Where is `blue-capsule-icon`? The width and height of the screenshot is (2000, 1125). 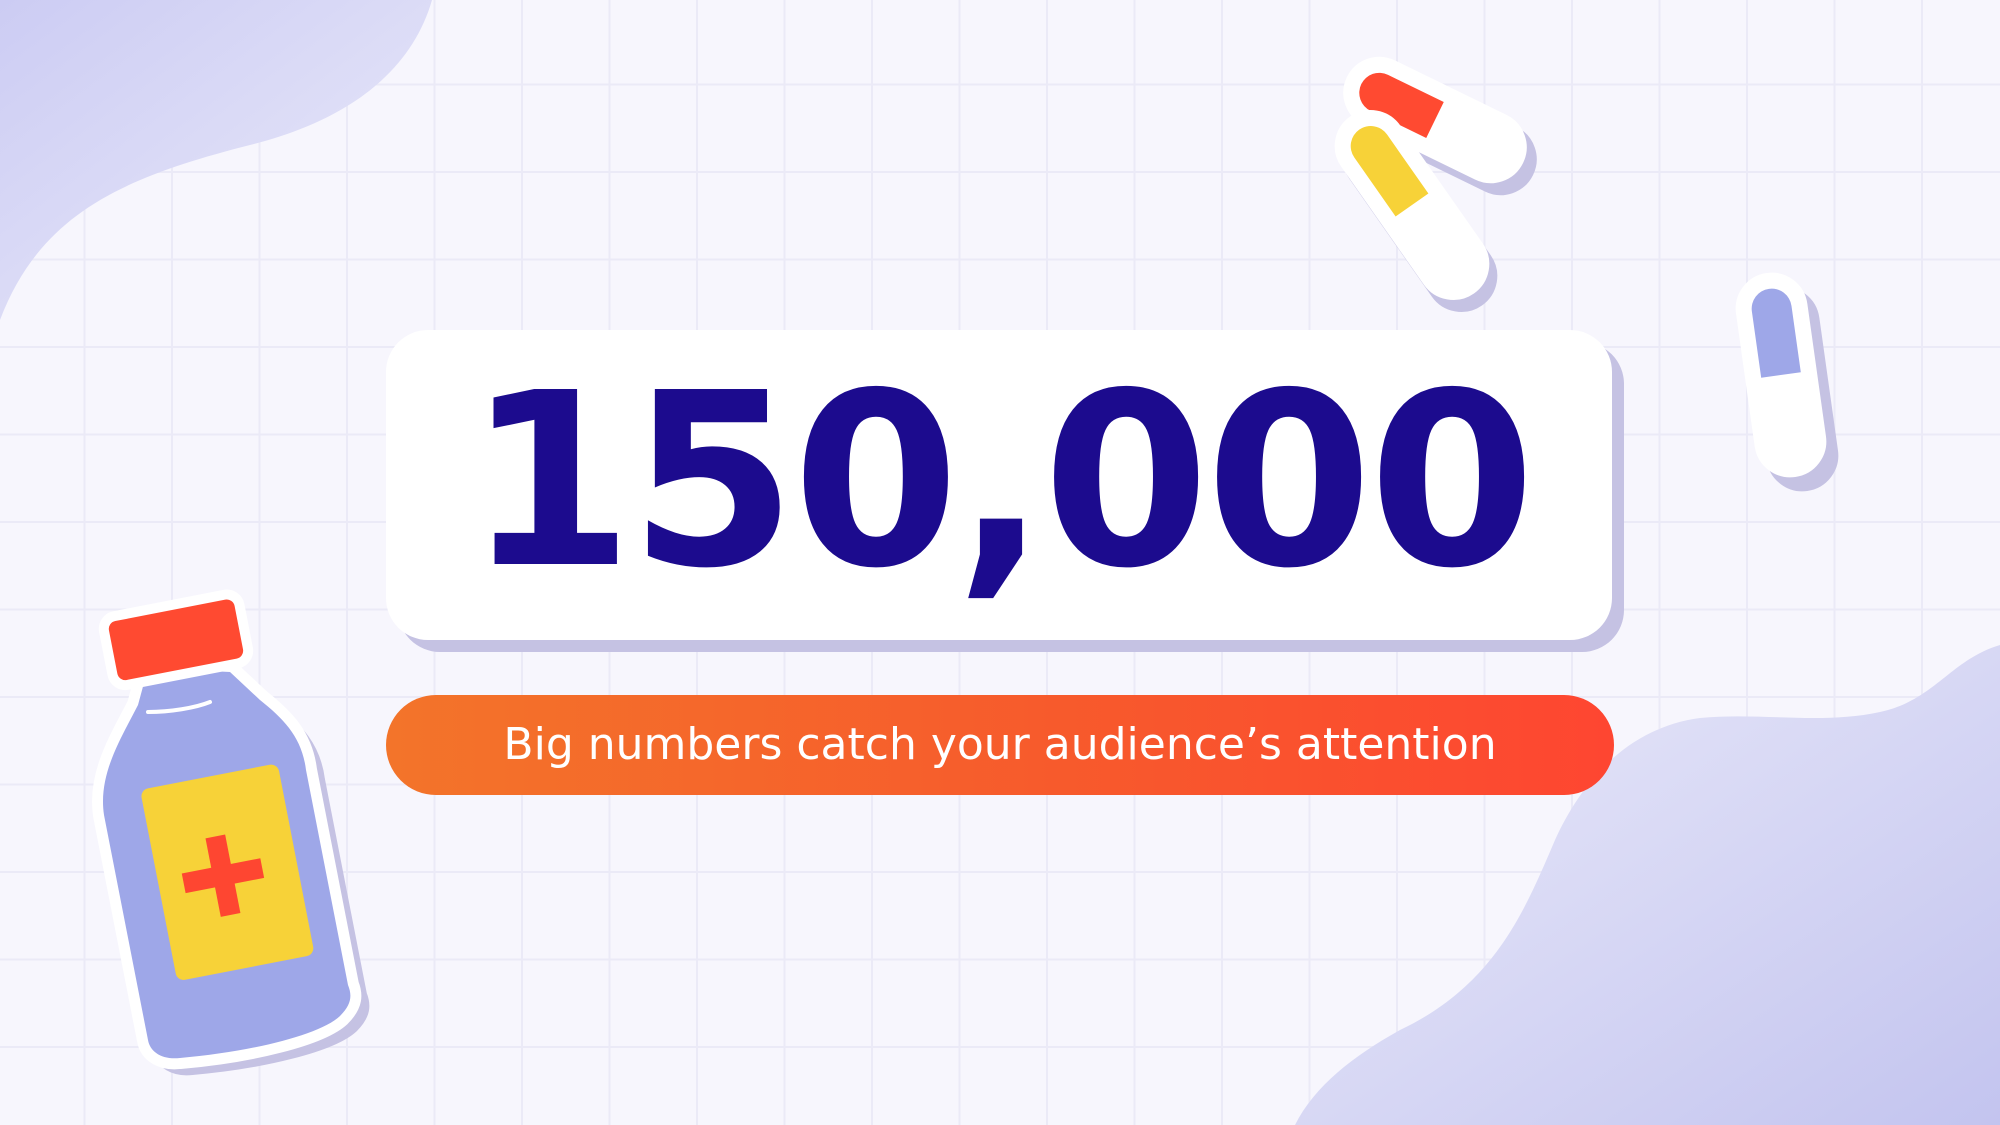
blue-capsule-icon is located at coordinates (1787, 382).